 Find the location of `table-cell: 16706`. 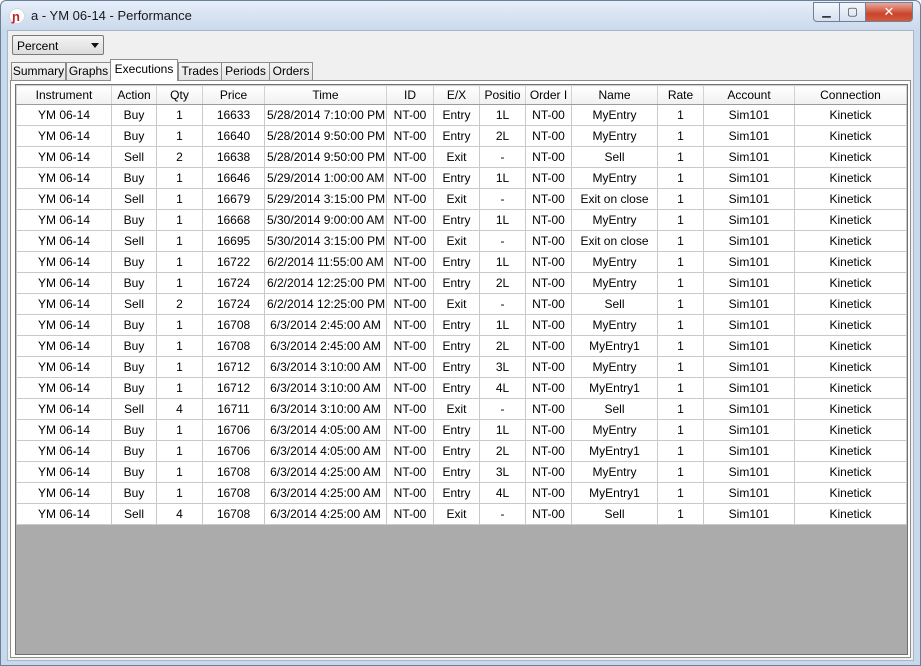

table-cell: 16706 is located at coordinates (233, 430).